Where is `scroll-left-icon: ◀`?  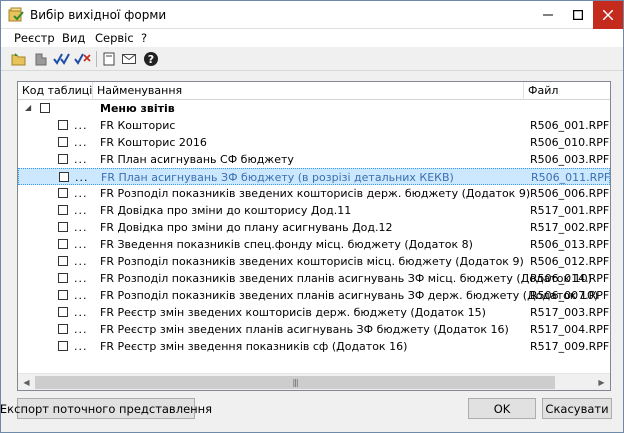 scroll-left-icon: ◀ is located at coordinates (26, 382).